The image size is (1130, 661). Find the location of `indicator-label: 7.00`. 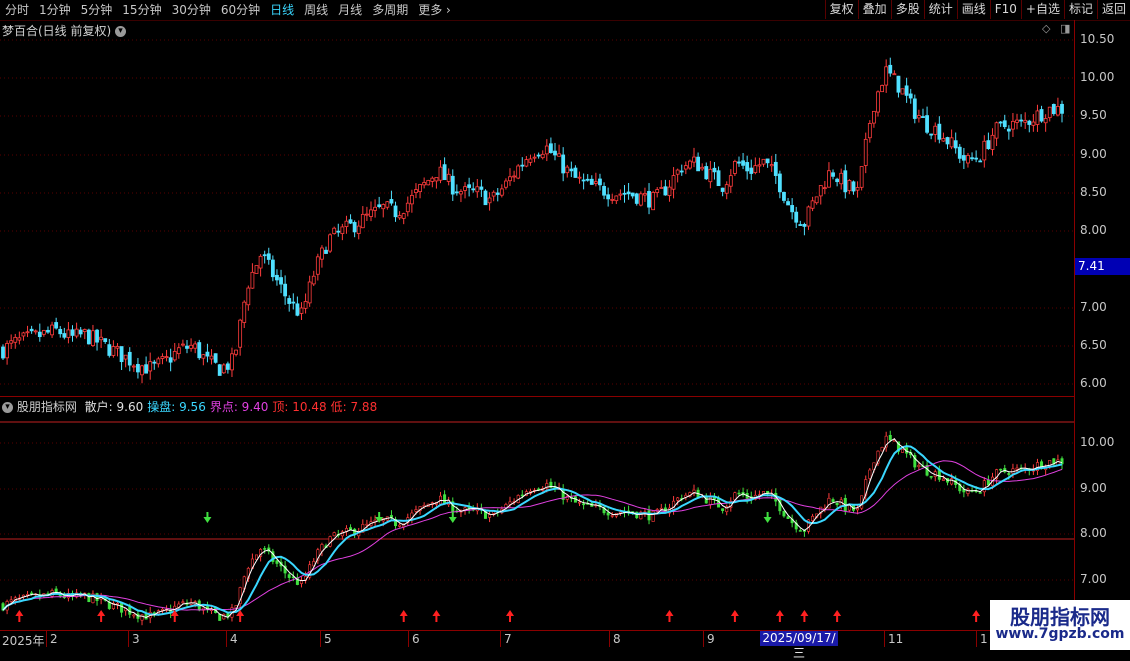

indicator-label: 7.00 is located at coordinates (1093, 579).